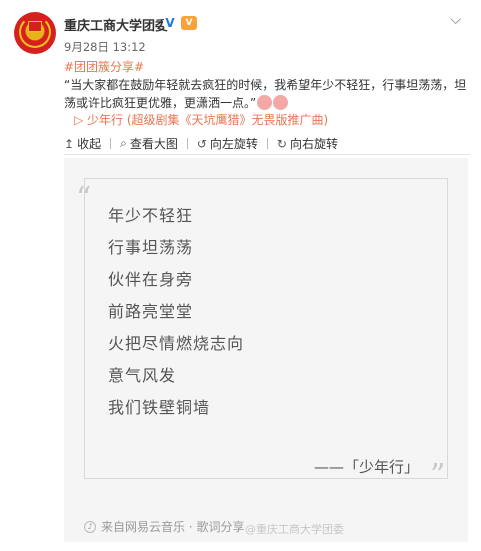 The height and width of the screenshot is (551, 481). I want to click on collapse-button: ↥ 收起, so click(82, 143).